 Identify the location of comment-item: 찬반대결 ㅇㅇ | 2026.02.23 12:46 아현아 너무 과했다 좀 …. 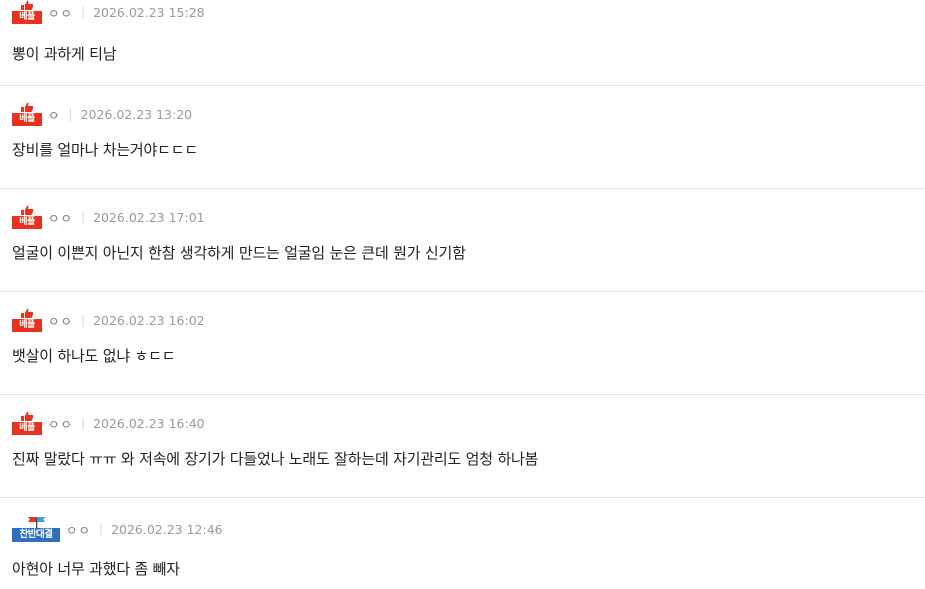
(462, 542).